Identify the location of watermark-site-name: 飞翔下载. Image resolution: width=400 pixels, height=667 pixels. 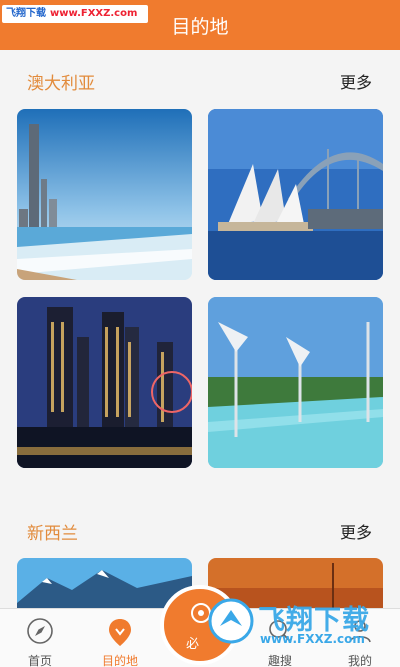
(26, 13).